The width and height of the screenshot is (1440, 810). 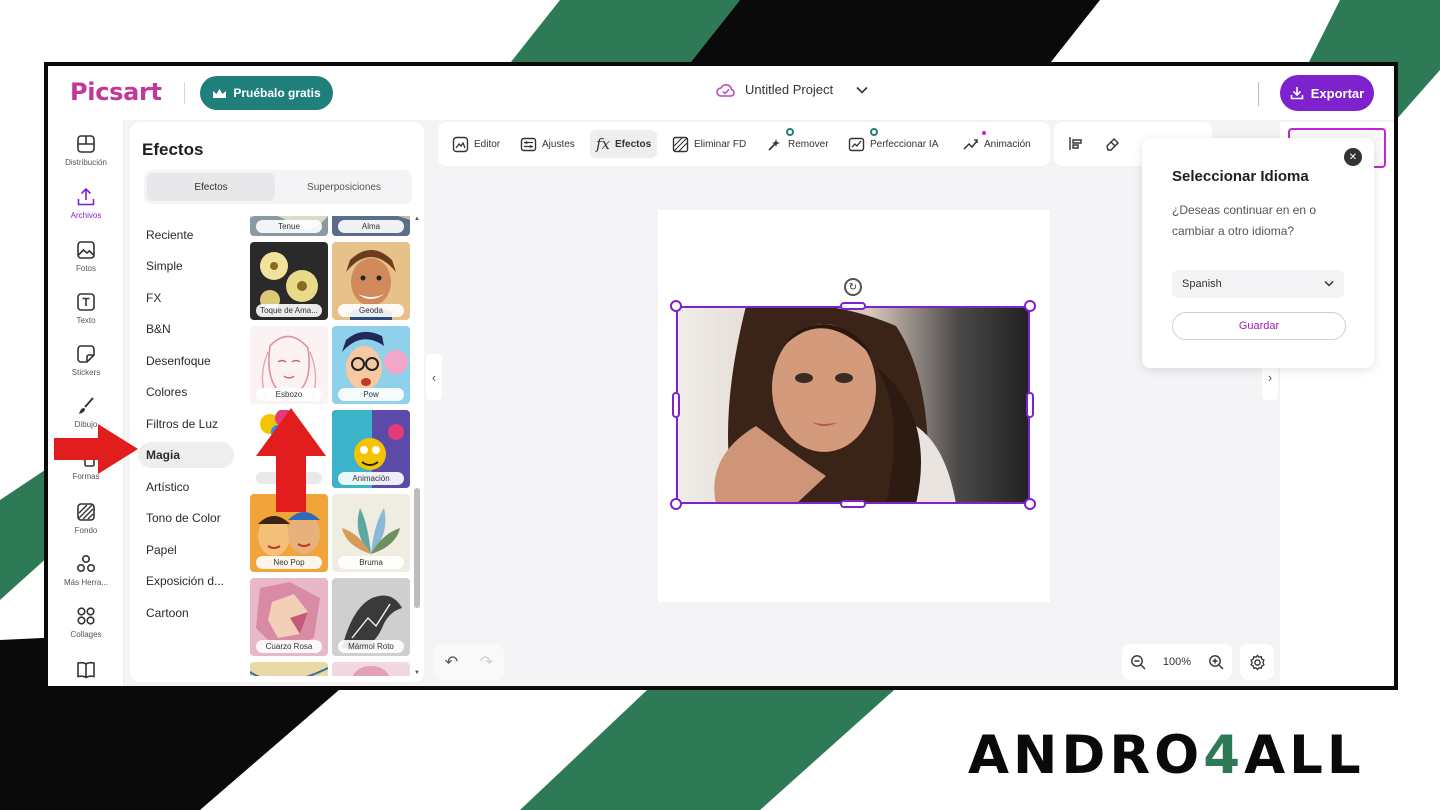 I want to click on zoom-in-icon, so click(x=1216, y=662).